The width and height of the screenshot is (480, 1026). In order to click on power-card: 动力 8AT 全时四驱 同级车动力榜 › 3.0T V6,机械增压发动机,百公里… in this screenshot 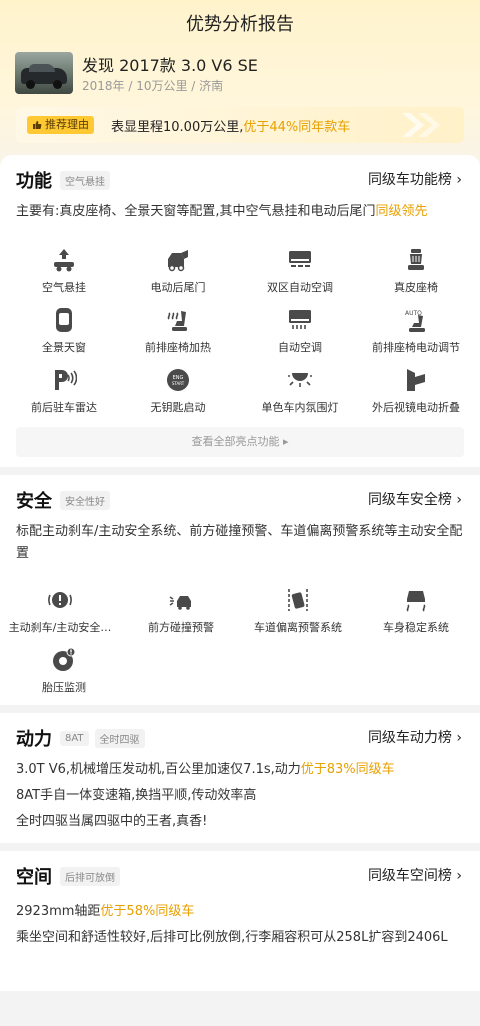, I will do `click(240, 778)`.